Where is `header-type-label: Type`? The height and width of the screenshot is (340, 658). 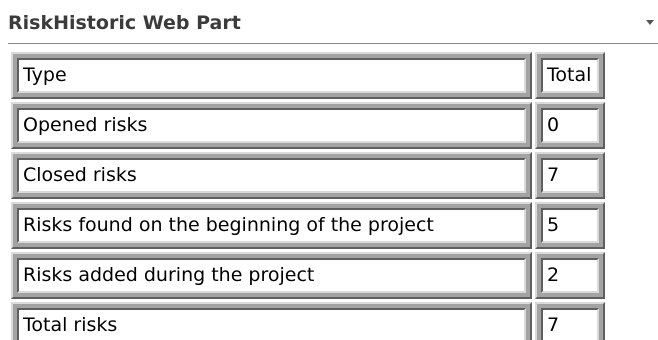
header-type-label: Type is located at coordinates (271, 75).